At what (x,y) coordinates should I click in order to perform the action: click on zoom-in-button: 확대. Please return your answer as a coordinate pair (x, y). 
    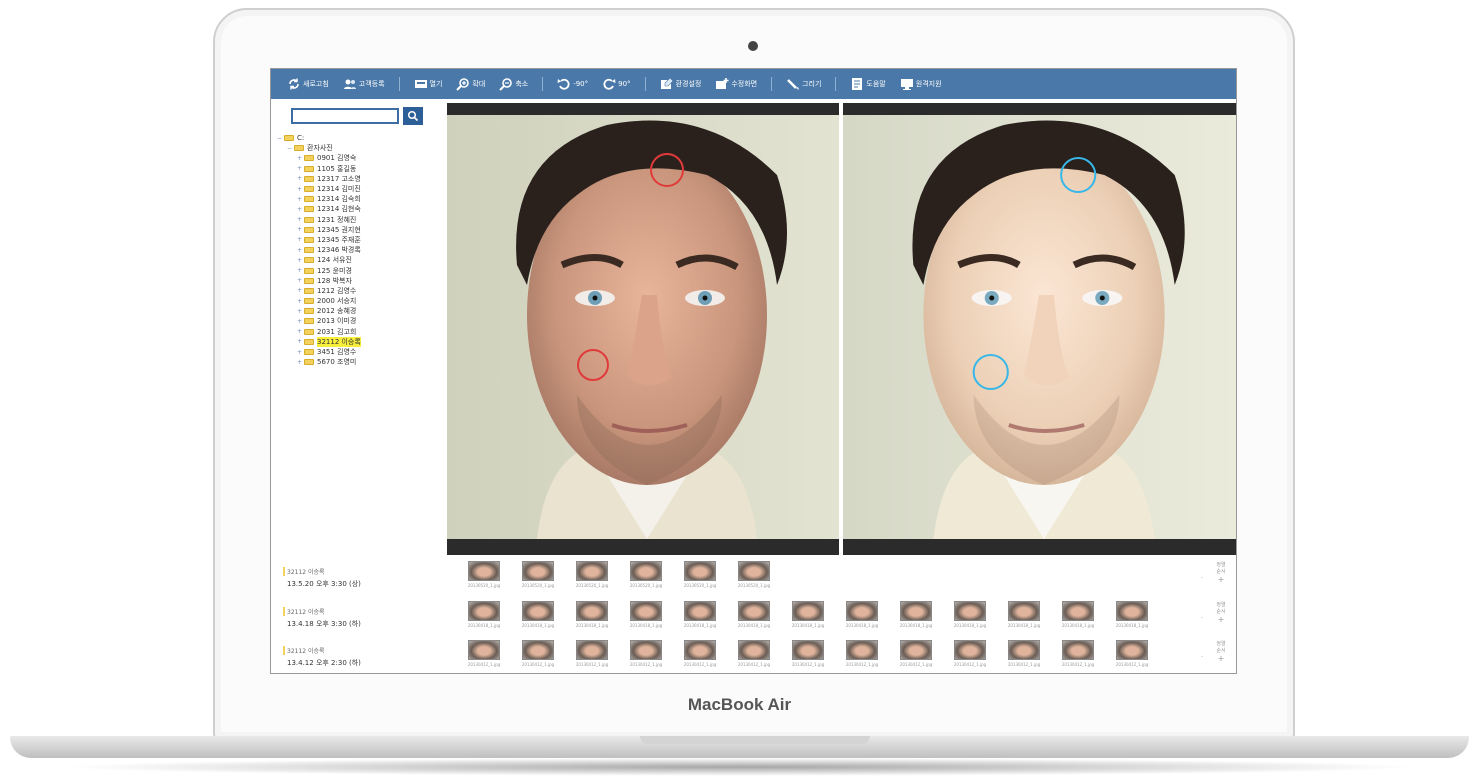
    Looking at the image, I should click on (470, 84).